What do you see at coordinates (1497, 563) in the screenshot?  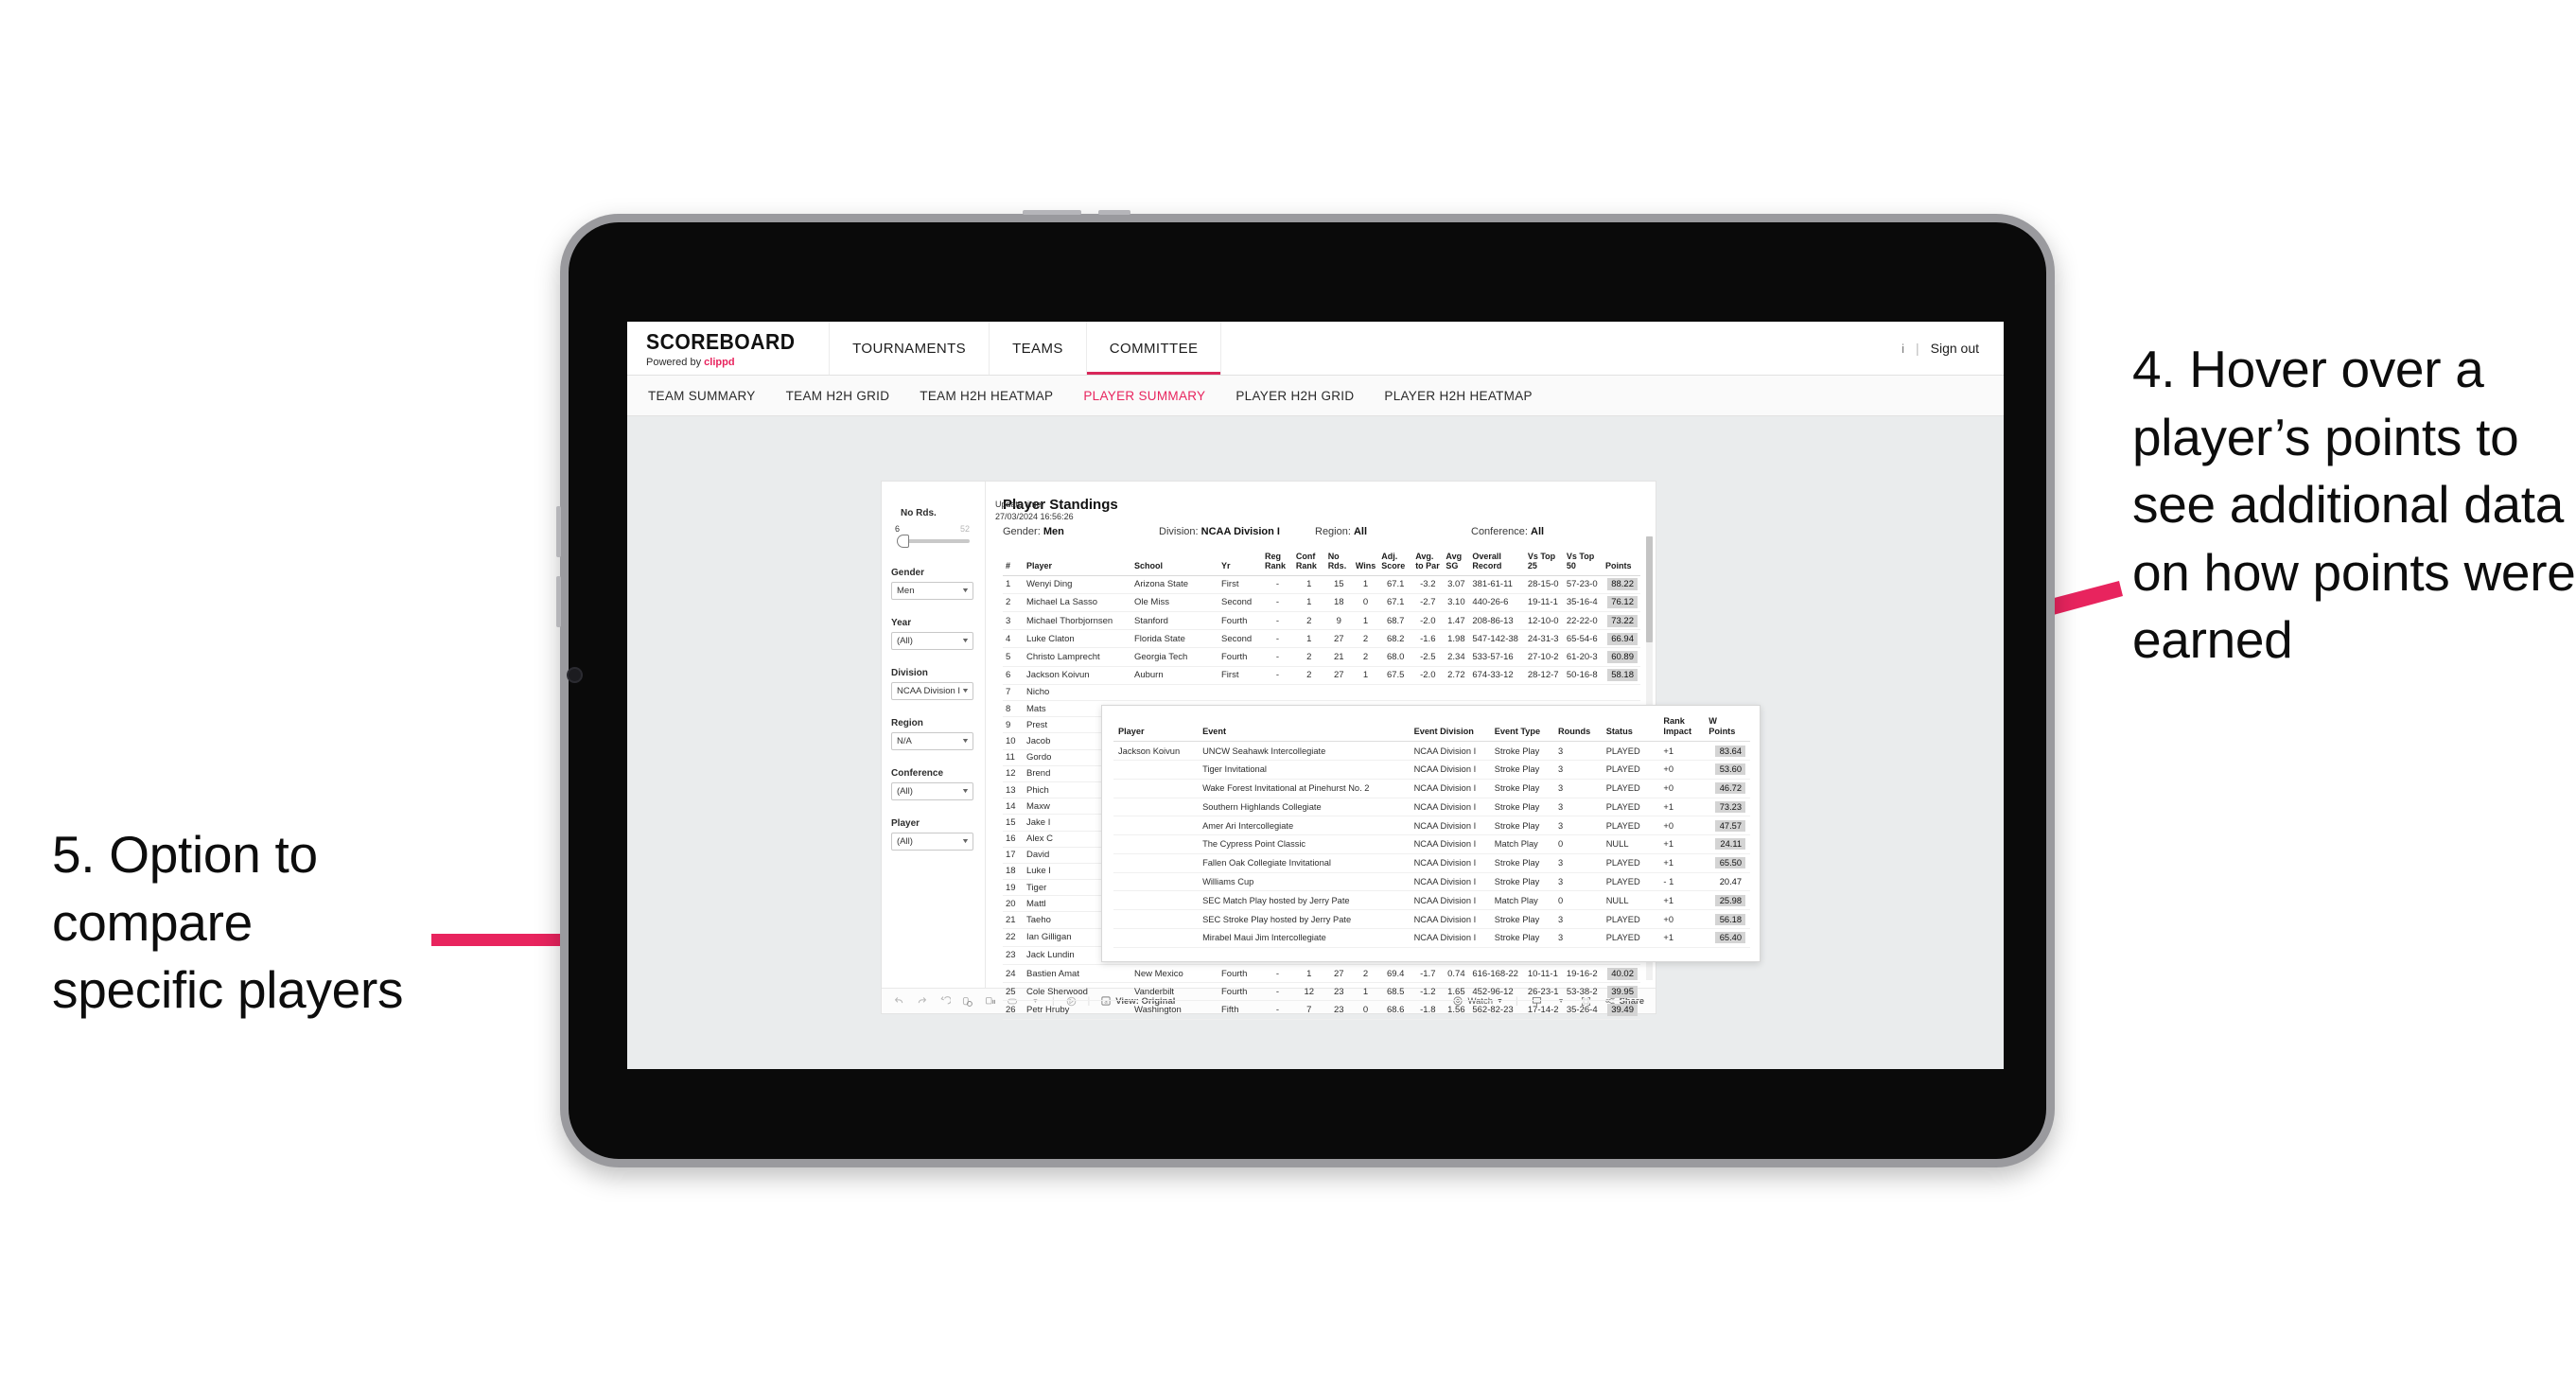 I see `col-overall-record: Overall Record` at bounding box center [1497, 563].